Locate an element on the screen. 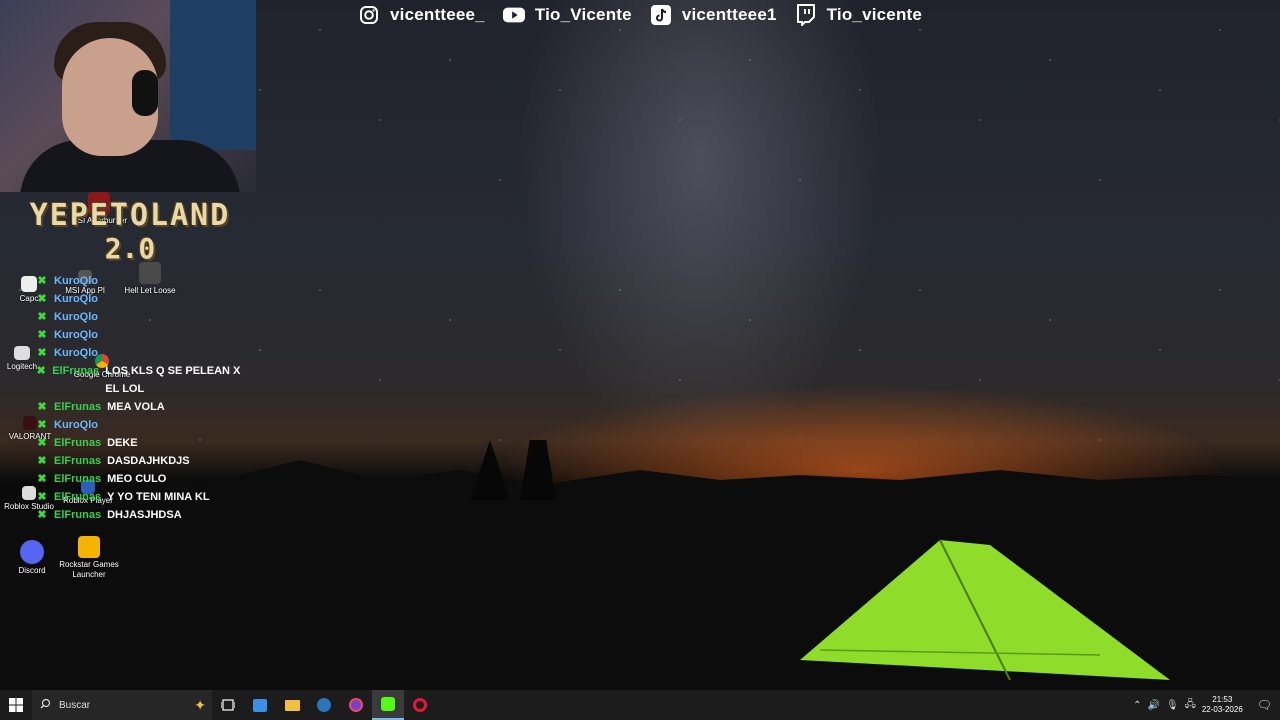 The width and height of the screenshot is (1280, 720). chat-message: ✖ ElFrunas Y YO TENI MINA KL is located at coordinates (146, 497).